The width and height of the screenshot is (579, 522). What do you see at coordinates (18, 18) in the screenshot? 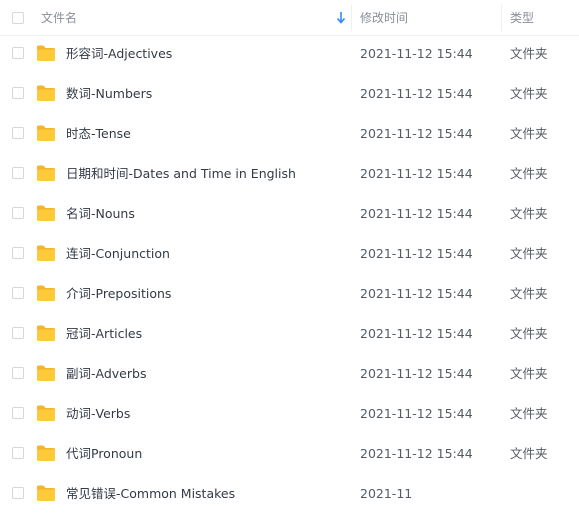
I see `select-all-checkbox` at bounding box center [18, 18].